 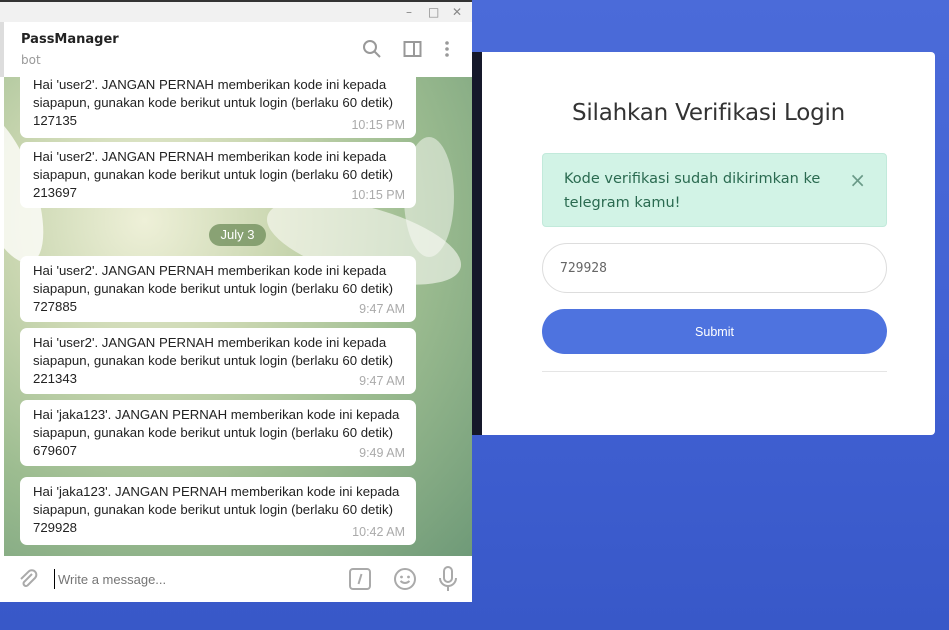 I want to click on close-button: ✕, so click(x=457, y=12).